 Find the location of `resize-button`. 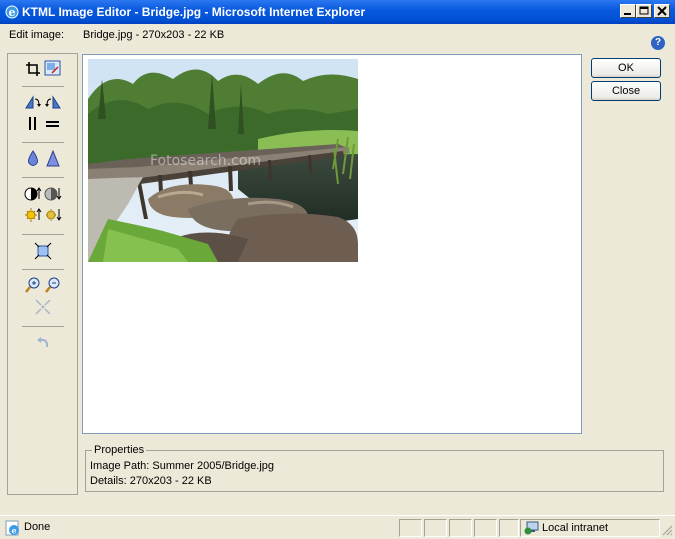

resize-button is located at coordinates (53, 69).